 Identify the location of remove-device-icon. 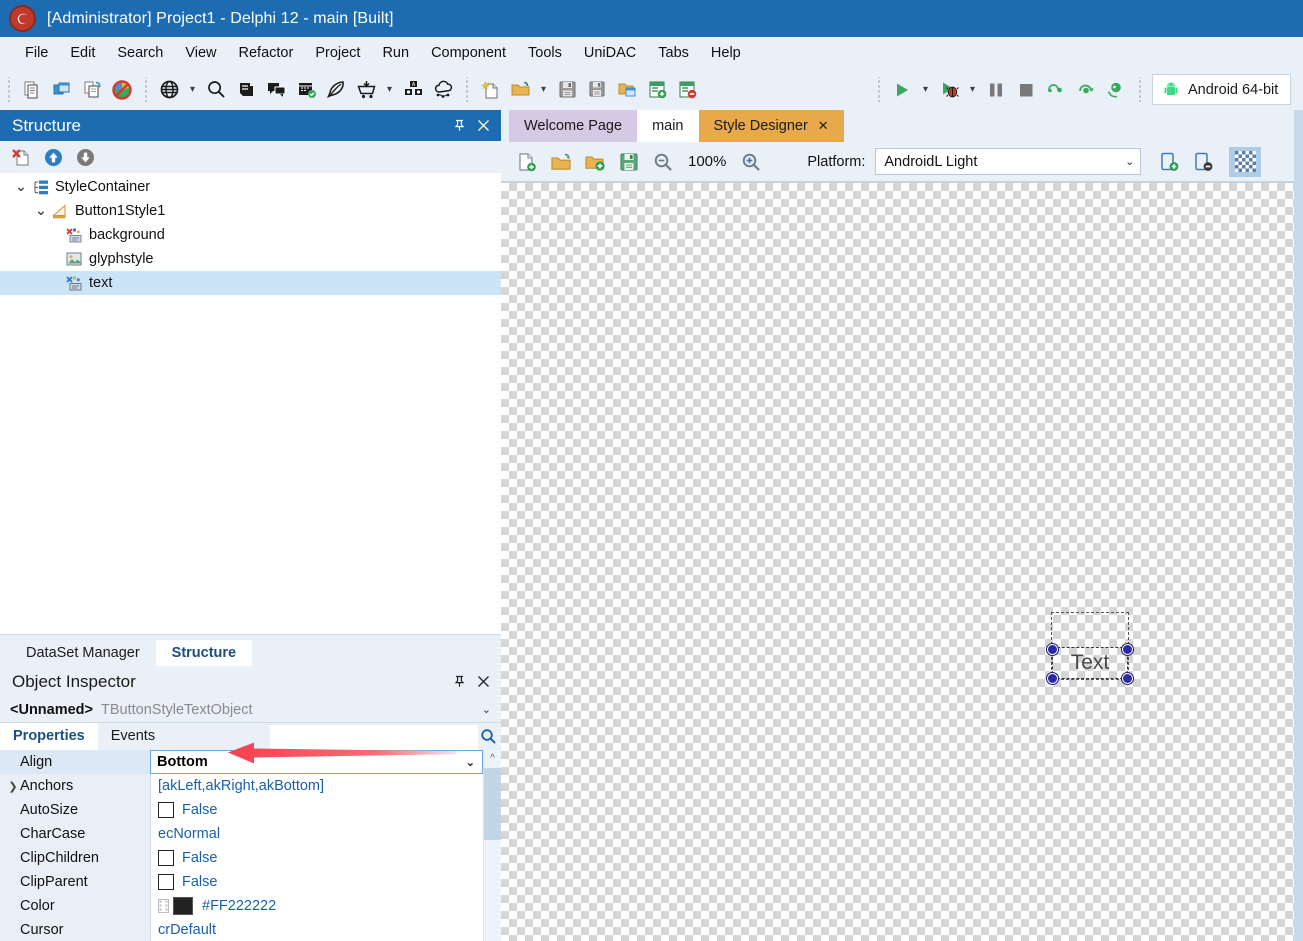
(1203, 162).